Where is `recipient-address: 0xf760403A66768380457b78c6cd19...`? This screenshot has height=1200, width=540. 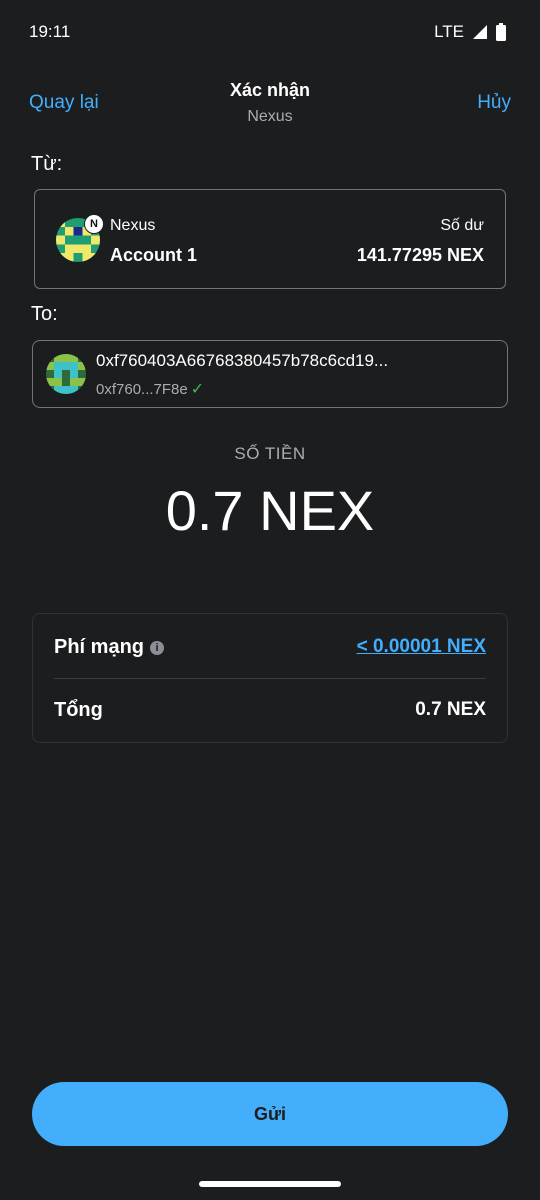 recipient-address: 0xf760403A66768380457b78c6cd19... is located at coordinates (242, 360).